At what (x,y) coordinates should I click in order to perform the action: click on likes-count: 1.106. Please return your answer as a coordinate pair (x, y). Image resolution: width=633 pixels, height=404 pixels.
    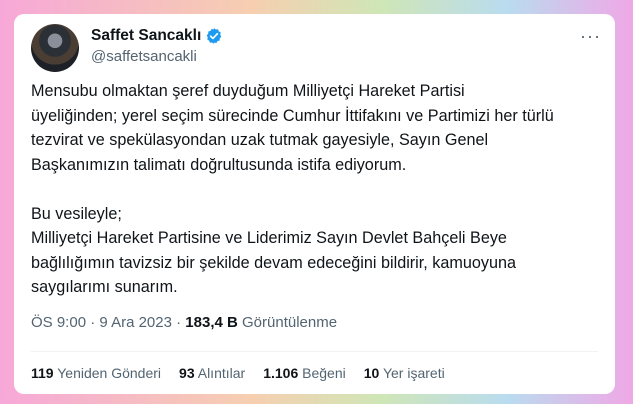
    Looking at the image, I should click on (281, 373).